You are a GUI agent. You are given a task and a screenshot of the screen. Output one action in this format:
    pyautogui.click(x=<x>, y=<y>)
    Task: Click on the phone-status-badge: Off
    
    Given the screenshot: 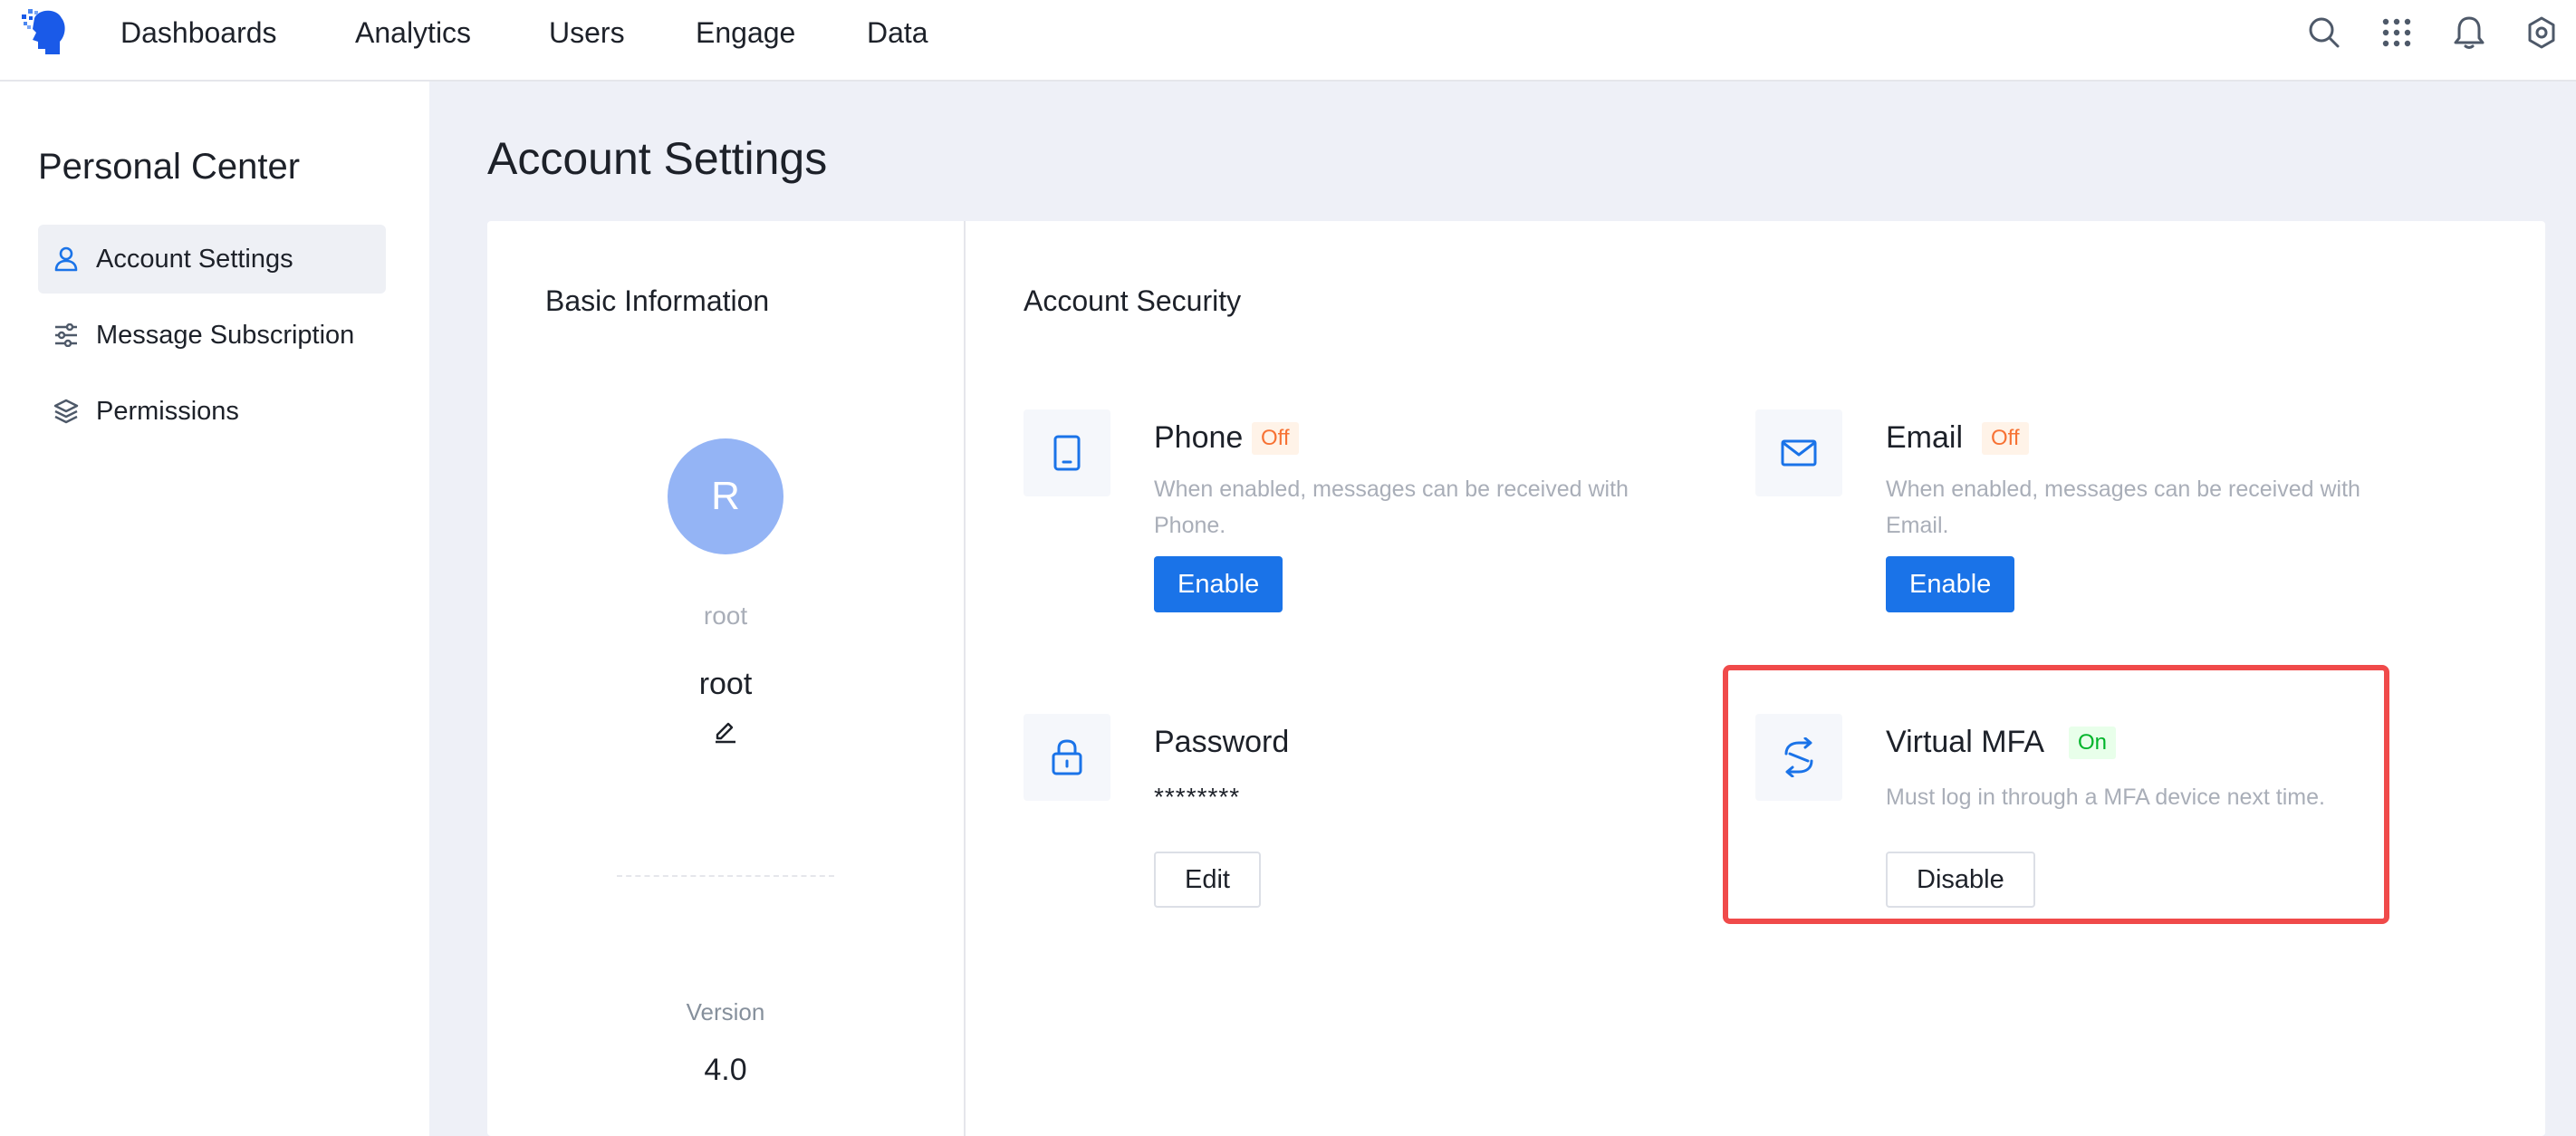 What is the action you would take?
    pyautogui.click(x=1275, y=438)
    